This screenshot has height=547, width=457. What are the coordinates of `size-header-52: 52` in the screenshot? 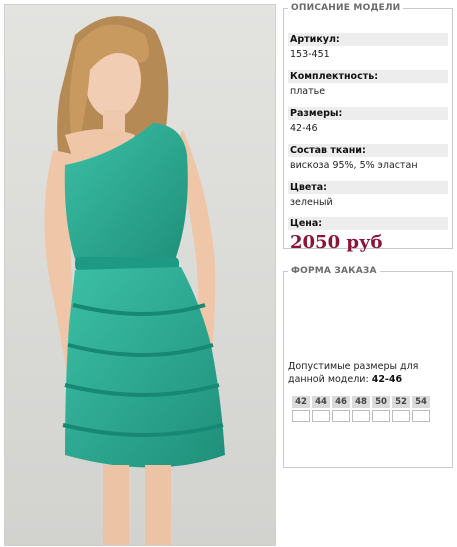 It's located at (401, 402).